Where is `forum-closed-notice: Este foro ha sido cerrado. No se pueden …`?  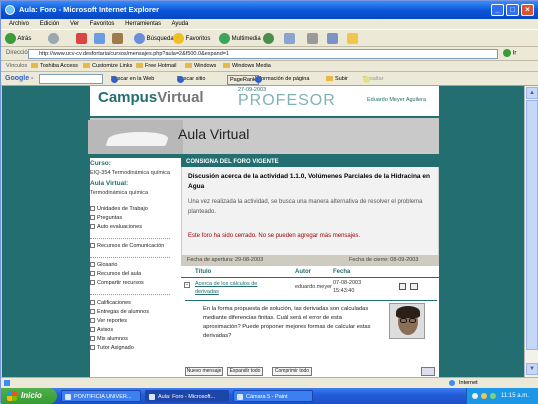
forum-closed-notice: Este foro ha sido cerrado. No se pueden … is located at coordinates (274, 236).